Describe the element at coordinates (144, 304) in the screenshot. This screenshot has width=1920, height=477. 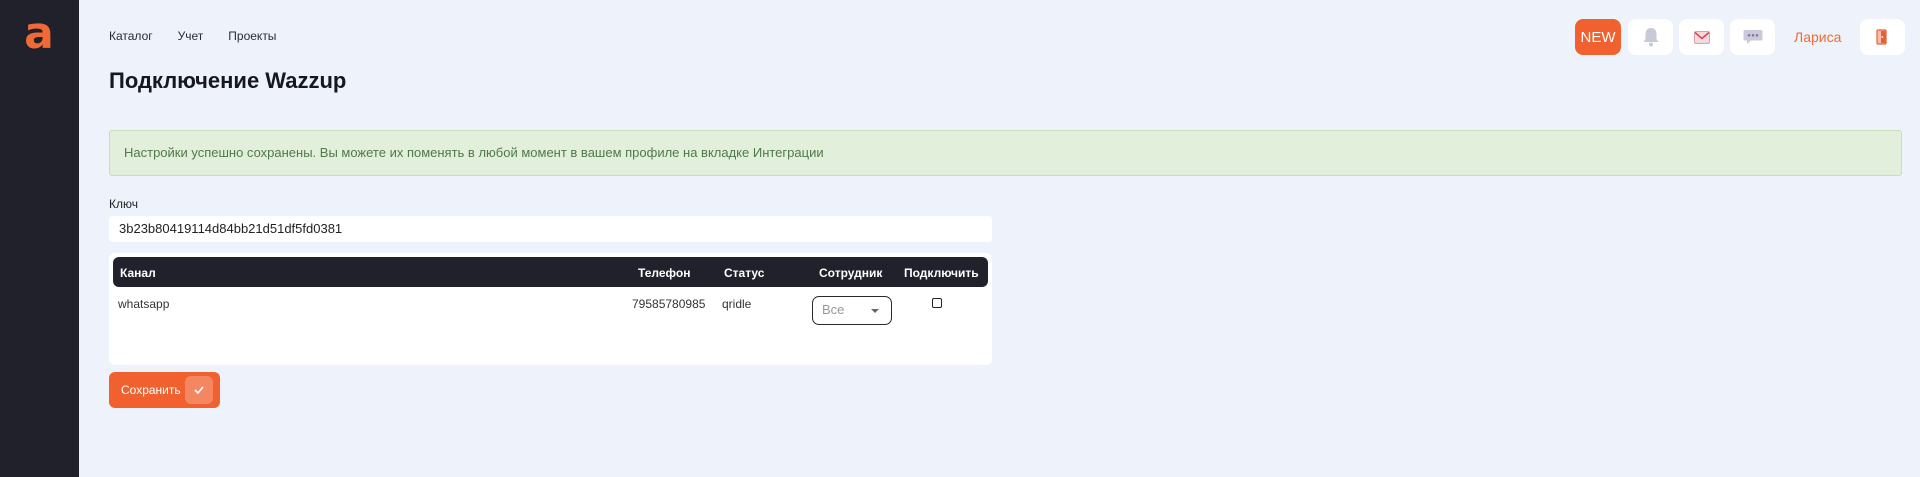
I see `cell-channel: whatsapp` at that location.